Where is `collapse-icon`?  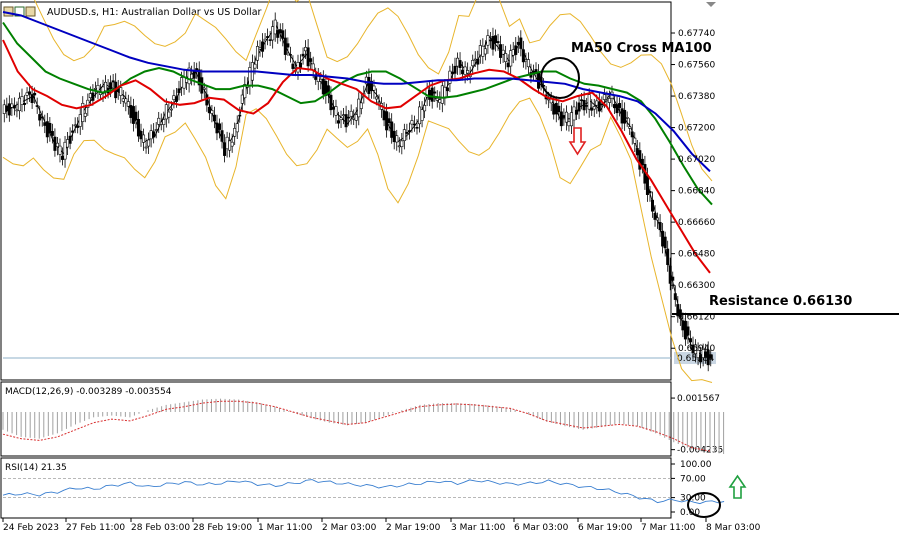 collapse-icon is located at coordinates (711, 4).